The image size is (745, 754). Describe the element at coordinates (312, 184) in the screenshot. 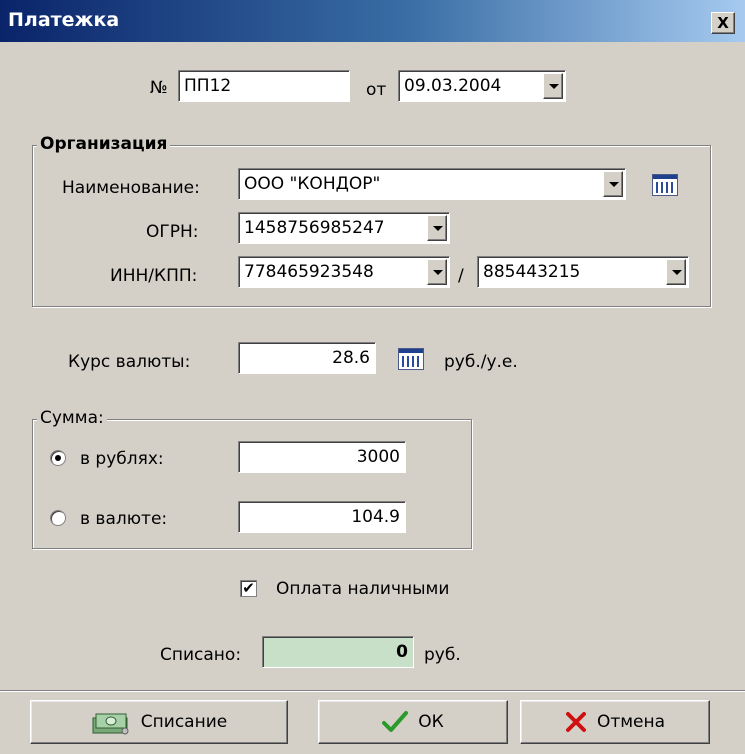

I see `name-value: ООО "КОНДОР"` at that location.